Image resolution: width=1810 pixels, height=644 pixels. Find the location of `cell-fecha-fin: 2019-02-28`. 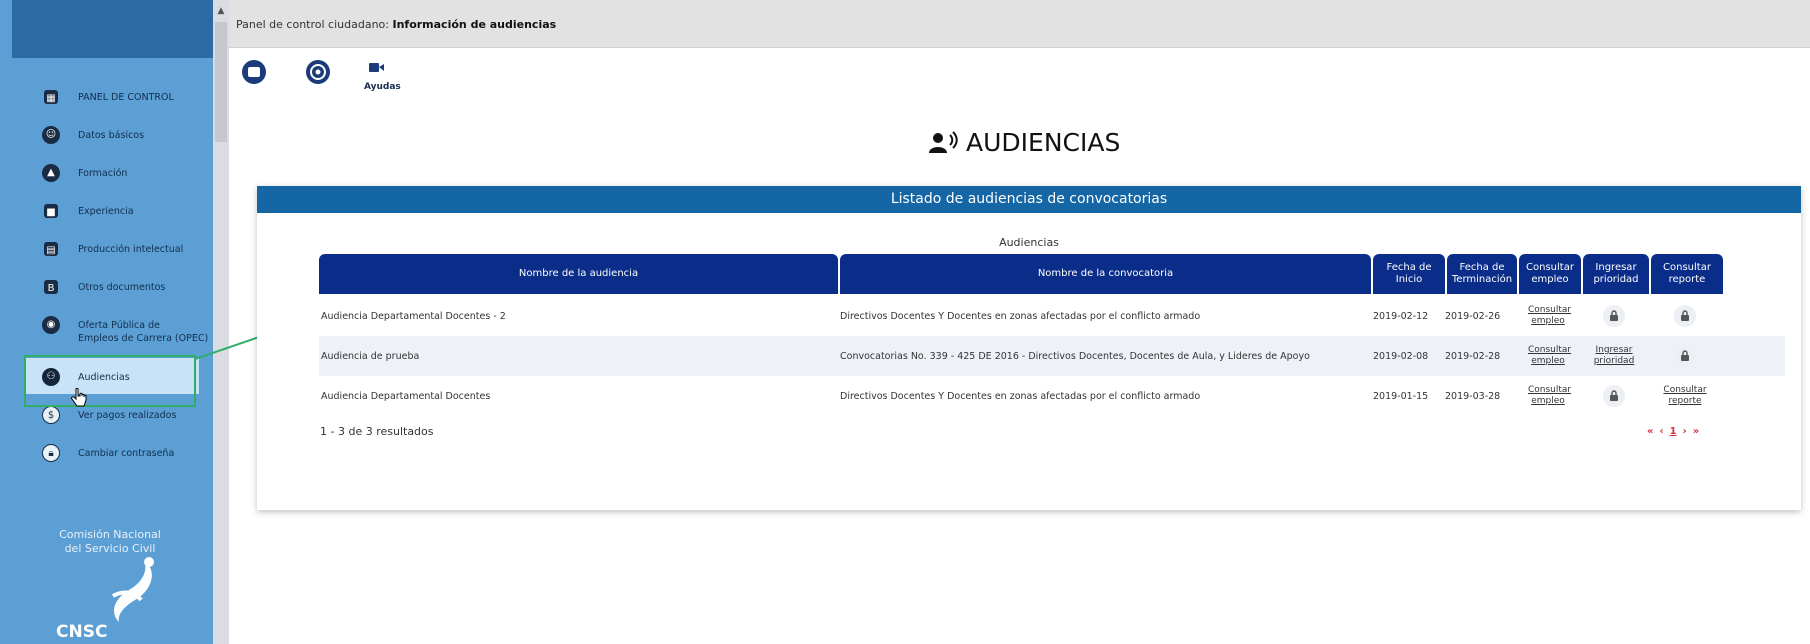

cell-fecha-fin: 2019-02-28 is located at coordinates (1473, 356).